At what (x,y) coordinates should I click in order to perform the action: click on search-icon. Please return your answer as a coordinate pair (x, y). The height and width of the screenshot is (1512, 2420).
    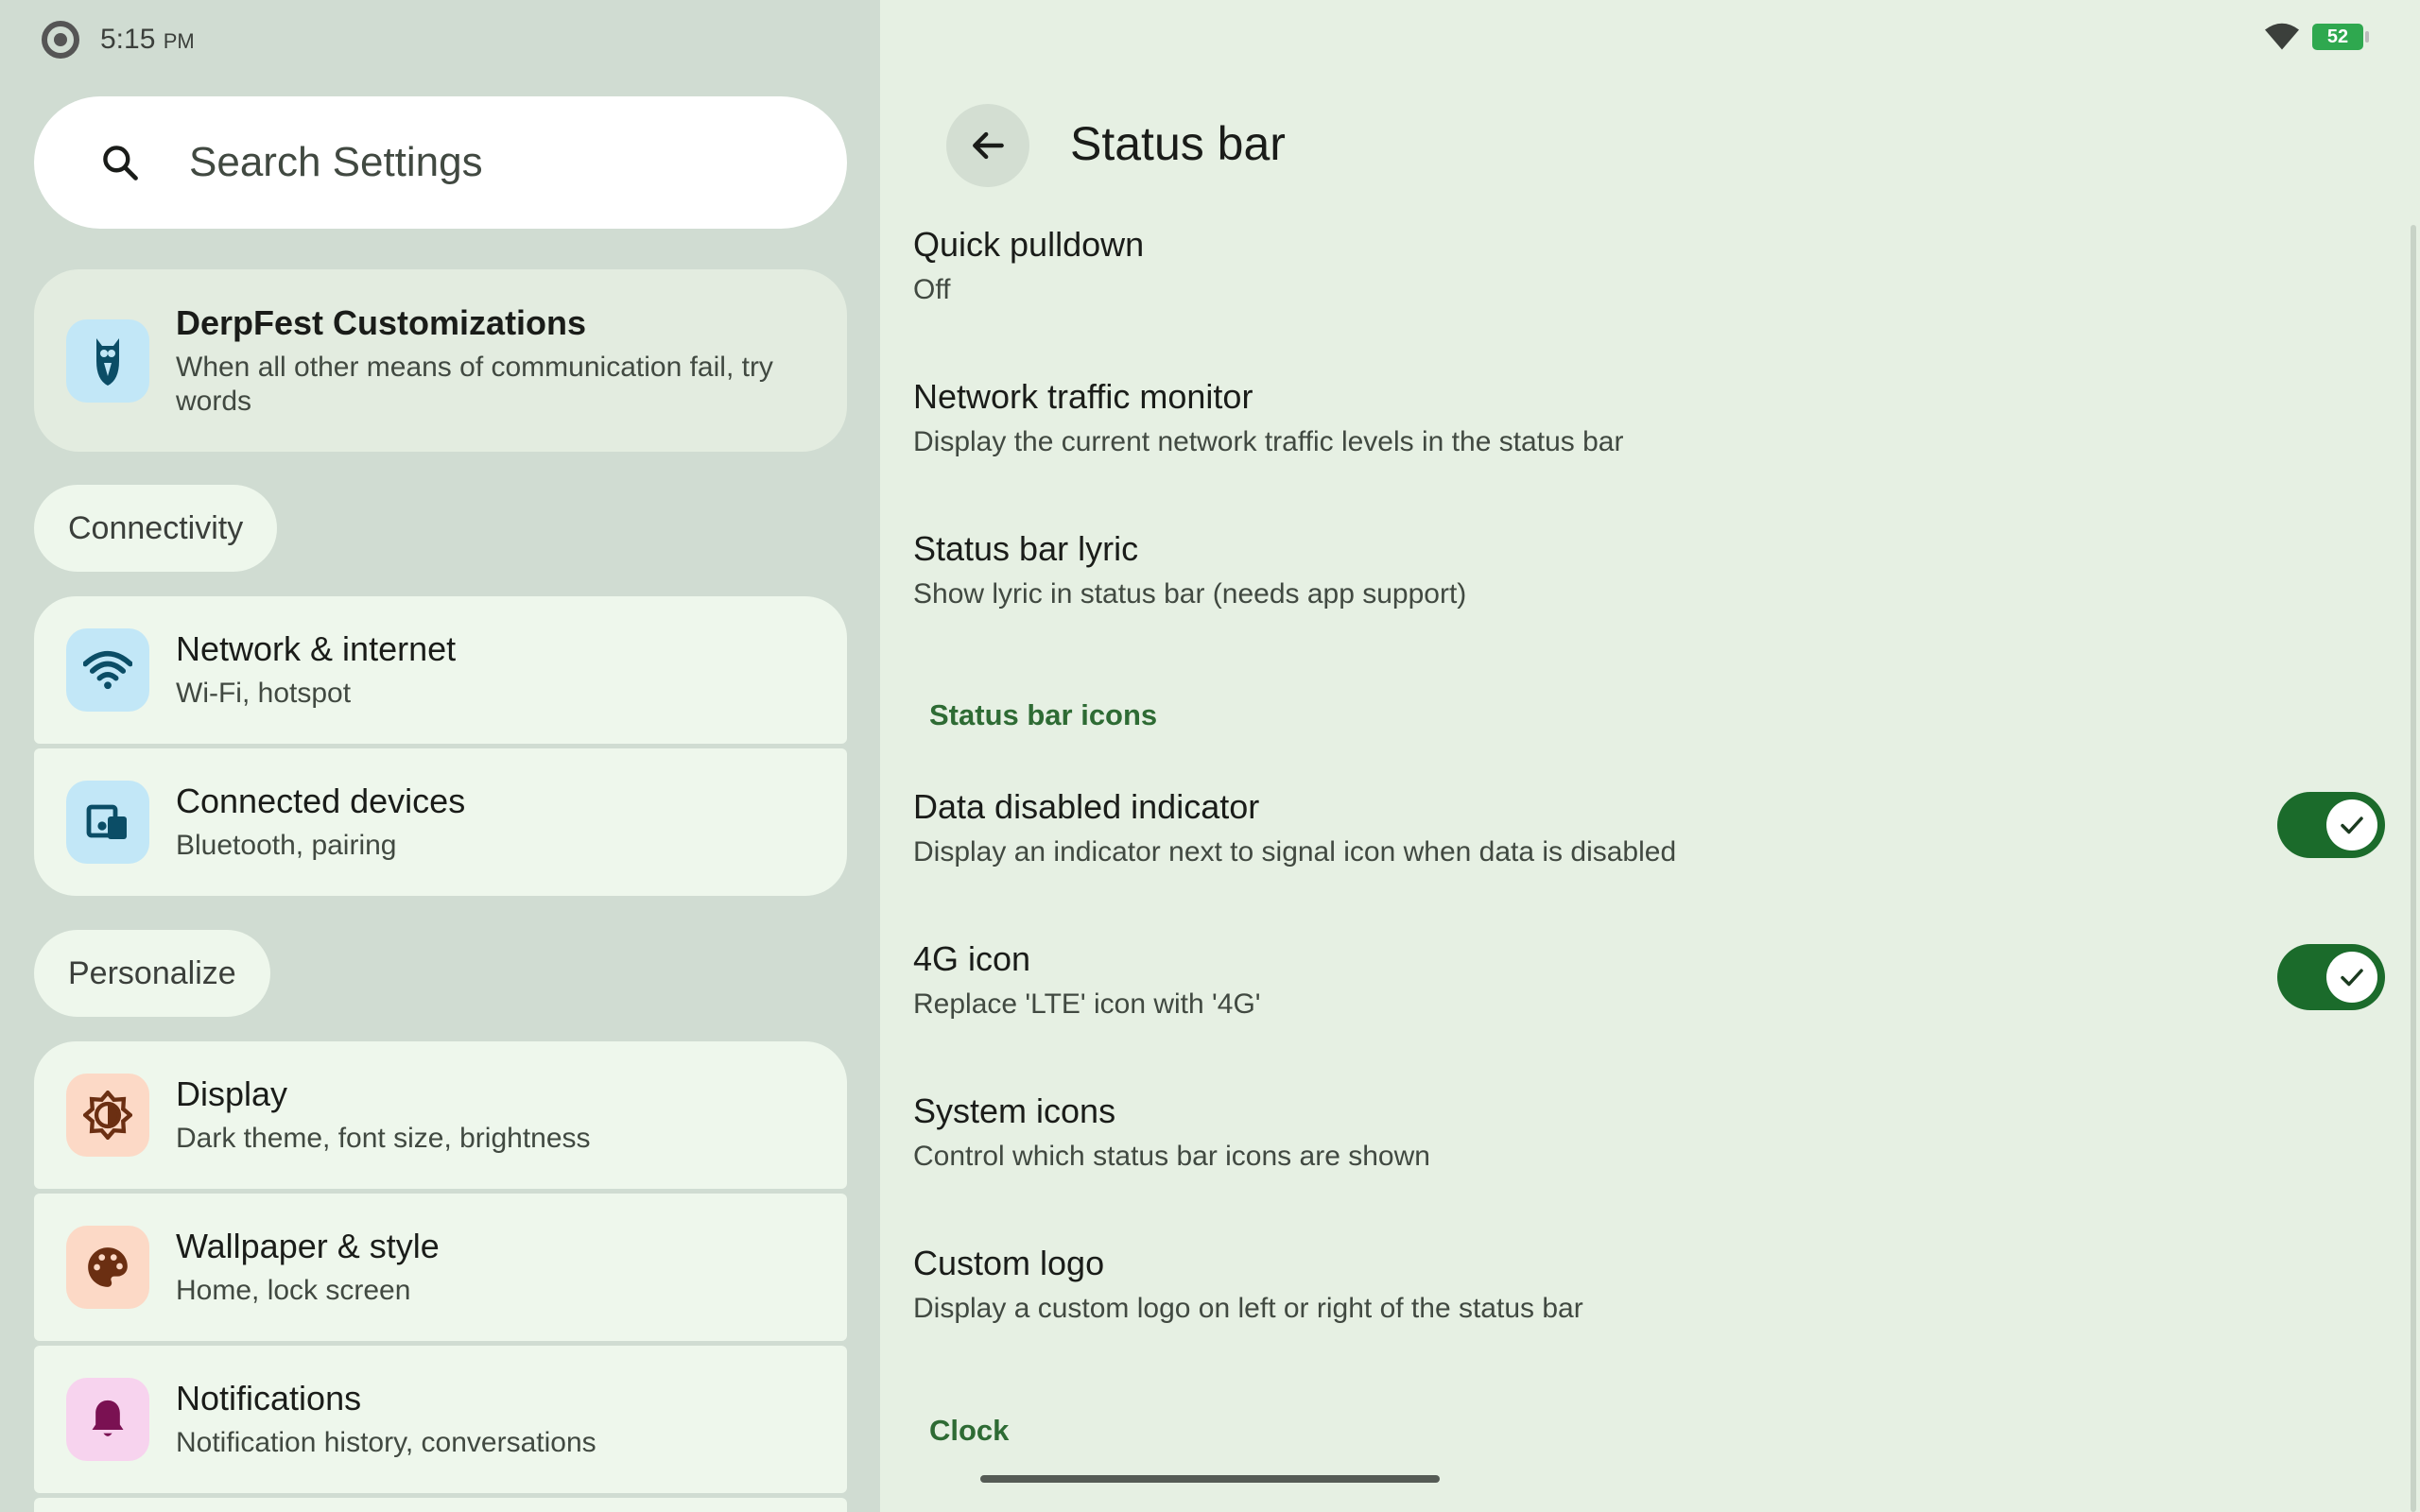
    Looking at the image, I should click on (120, 162).